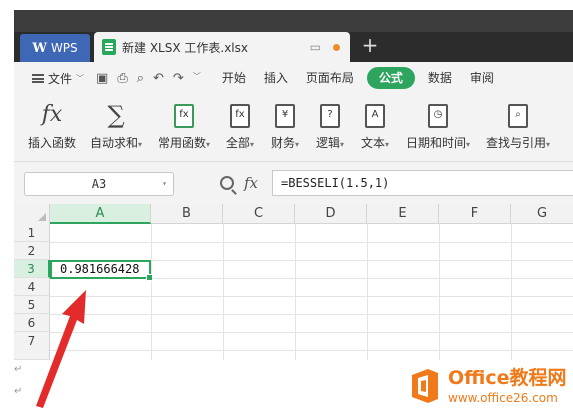  I want to click on wps-tab-label: WPS, so click(64, 48).